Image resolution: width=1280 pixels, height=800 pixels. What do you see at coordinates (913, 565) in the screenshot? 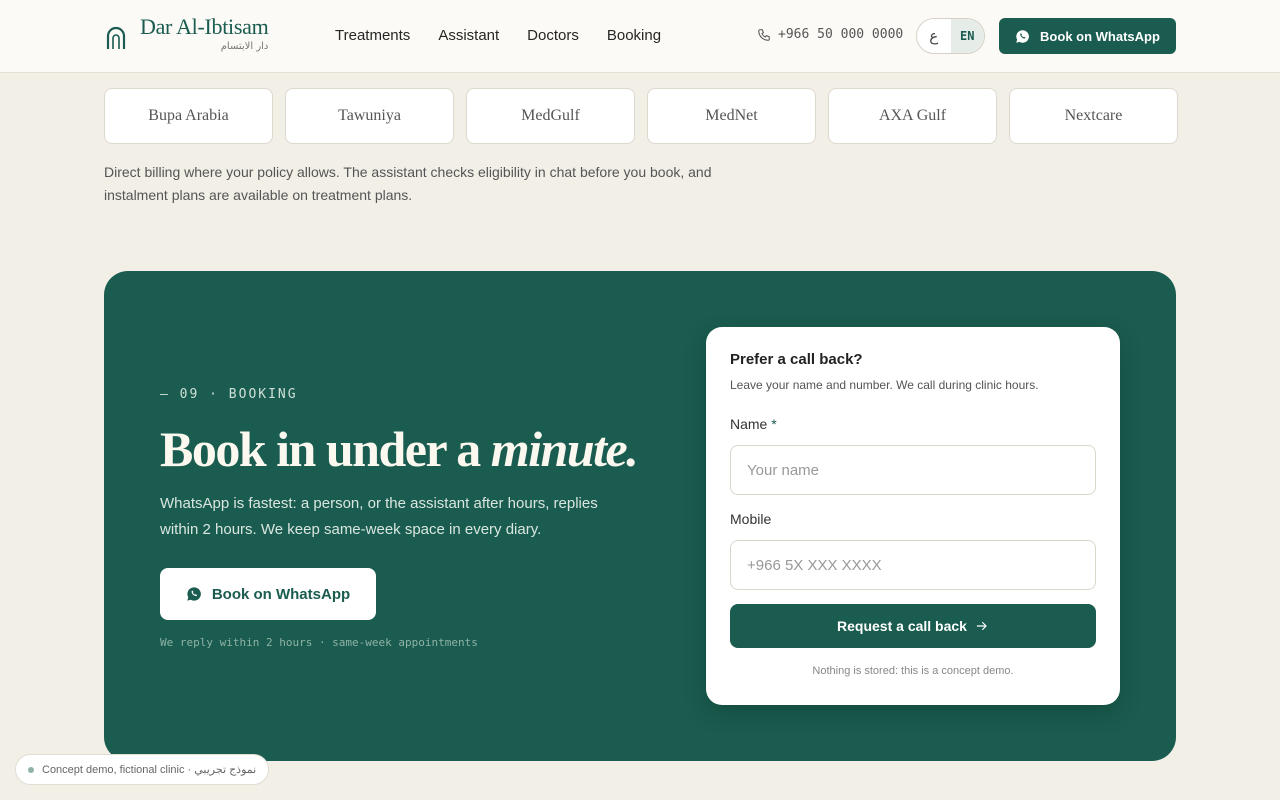
I see `mobile-input` at bounding box center [913, 565].